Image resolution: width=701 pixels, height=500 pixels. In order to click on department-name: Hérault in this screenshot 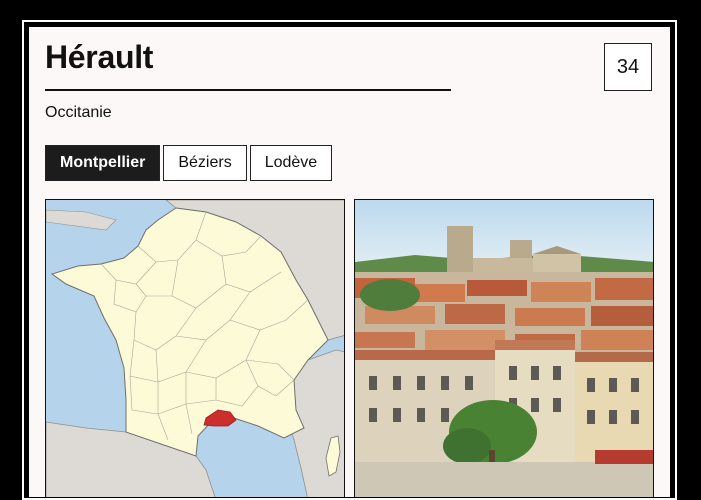, I will do `click(99, 57)`.